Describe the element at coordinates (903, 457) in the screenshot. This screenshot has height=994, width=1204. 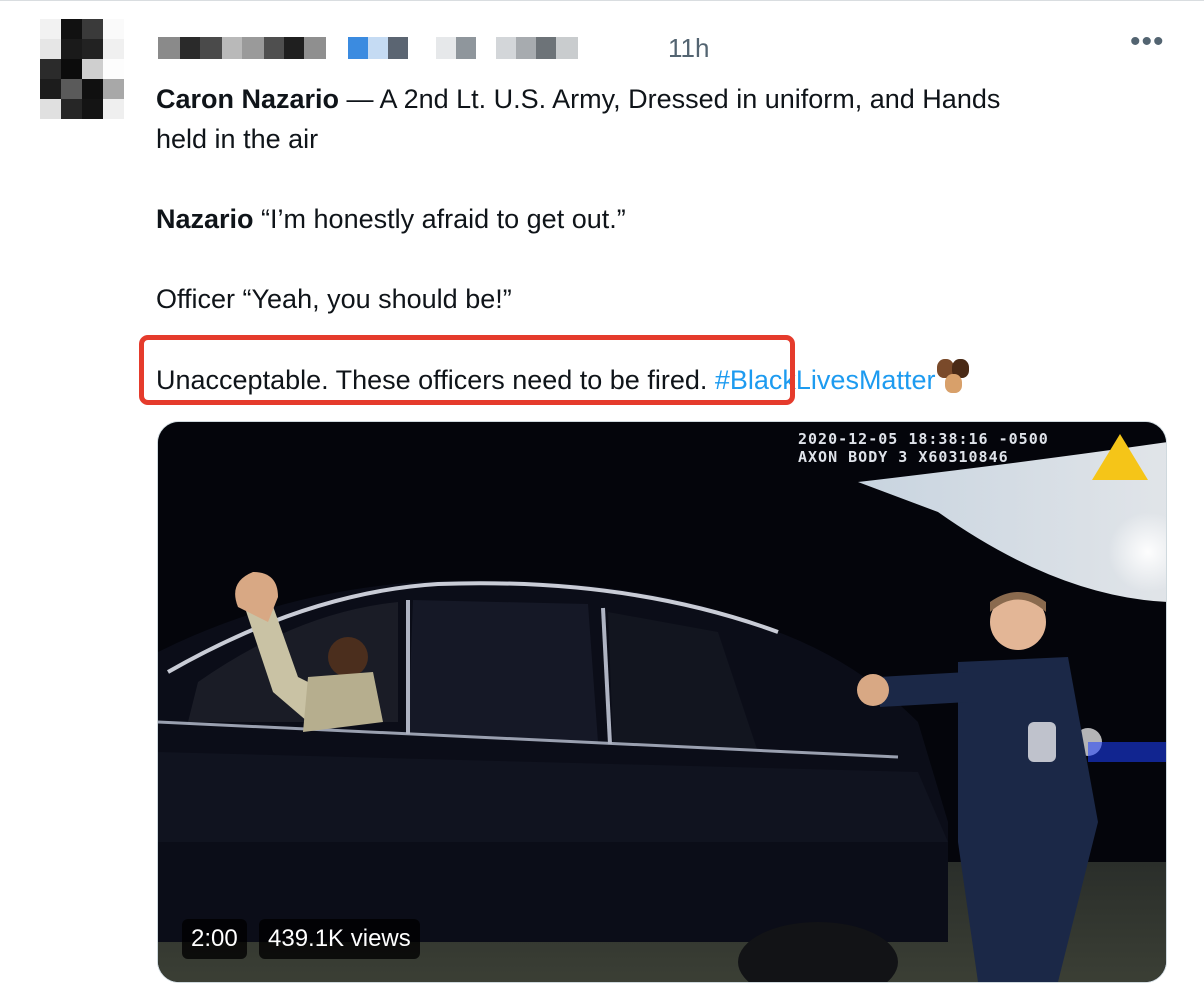
I see `bodycam-device-id: AXON BODY 3 X60310846` at that location.